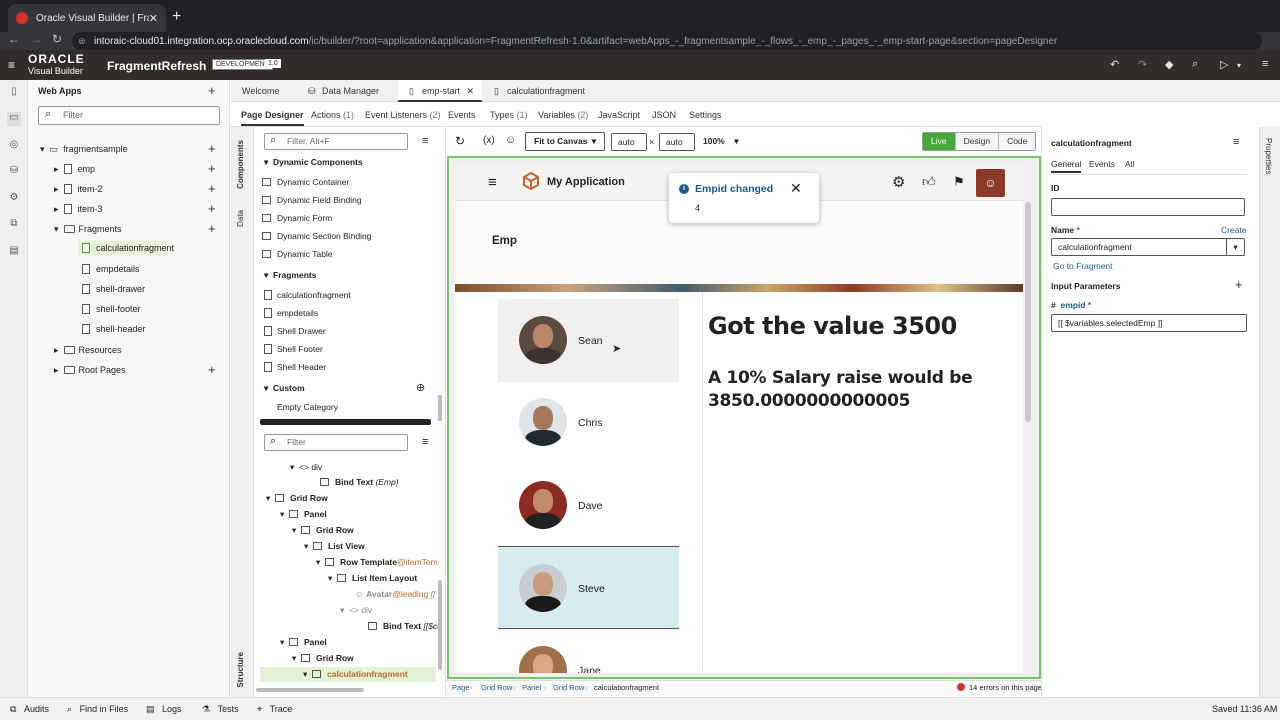 The width and height of the screenshot is (1280, 720). I want to click on component-dynamic-table: Dynamic Table, so click(297, 254).